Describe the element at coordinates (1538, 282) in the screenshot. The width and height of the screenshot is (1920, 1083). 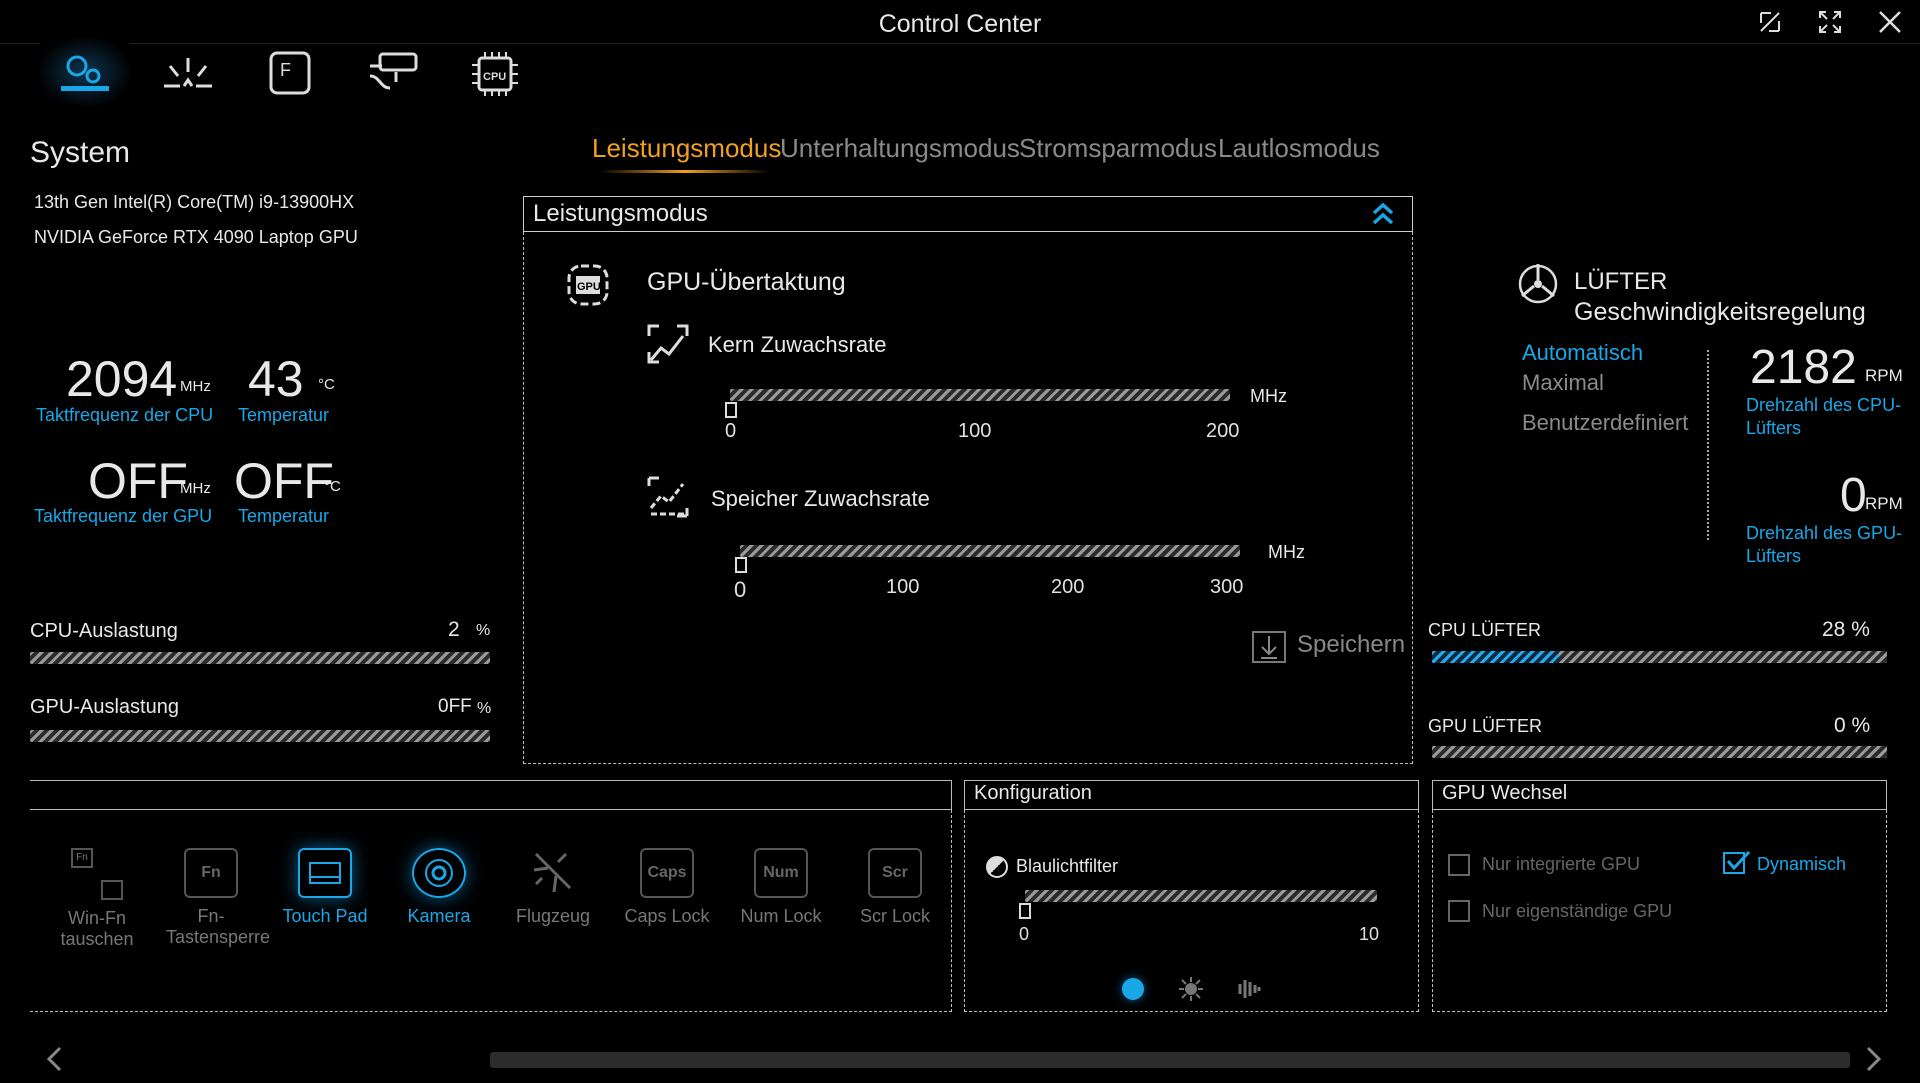
I see `fan-icon` at that location.